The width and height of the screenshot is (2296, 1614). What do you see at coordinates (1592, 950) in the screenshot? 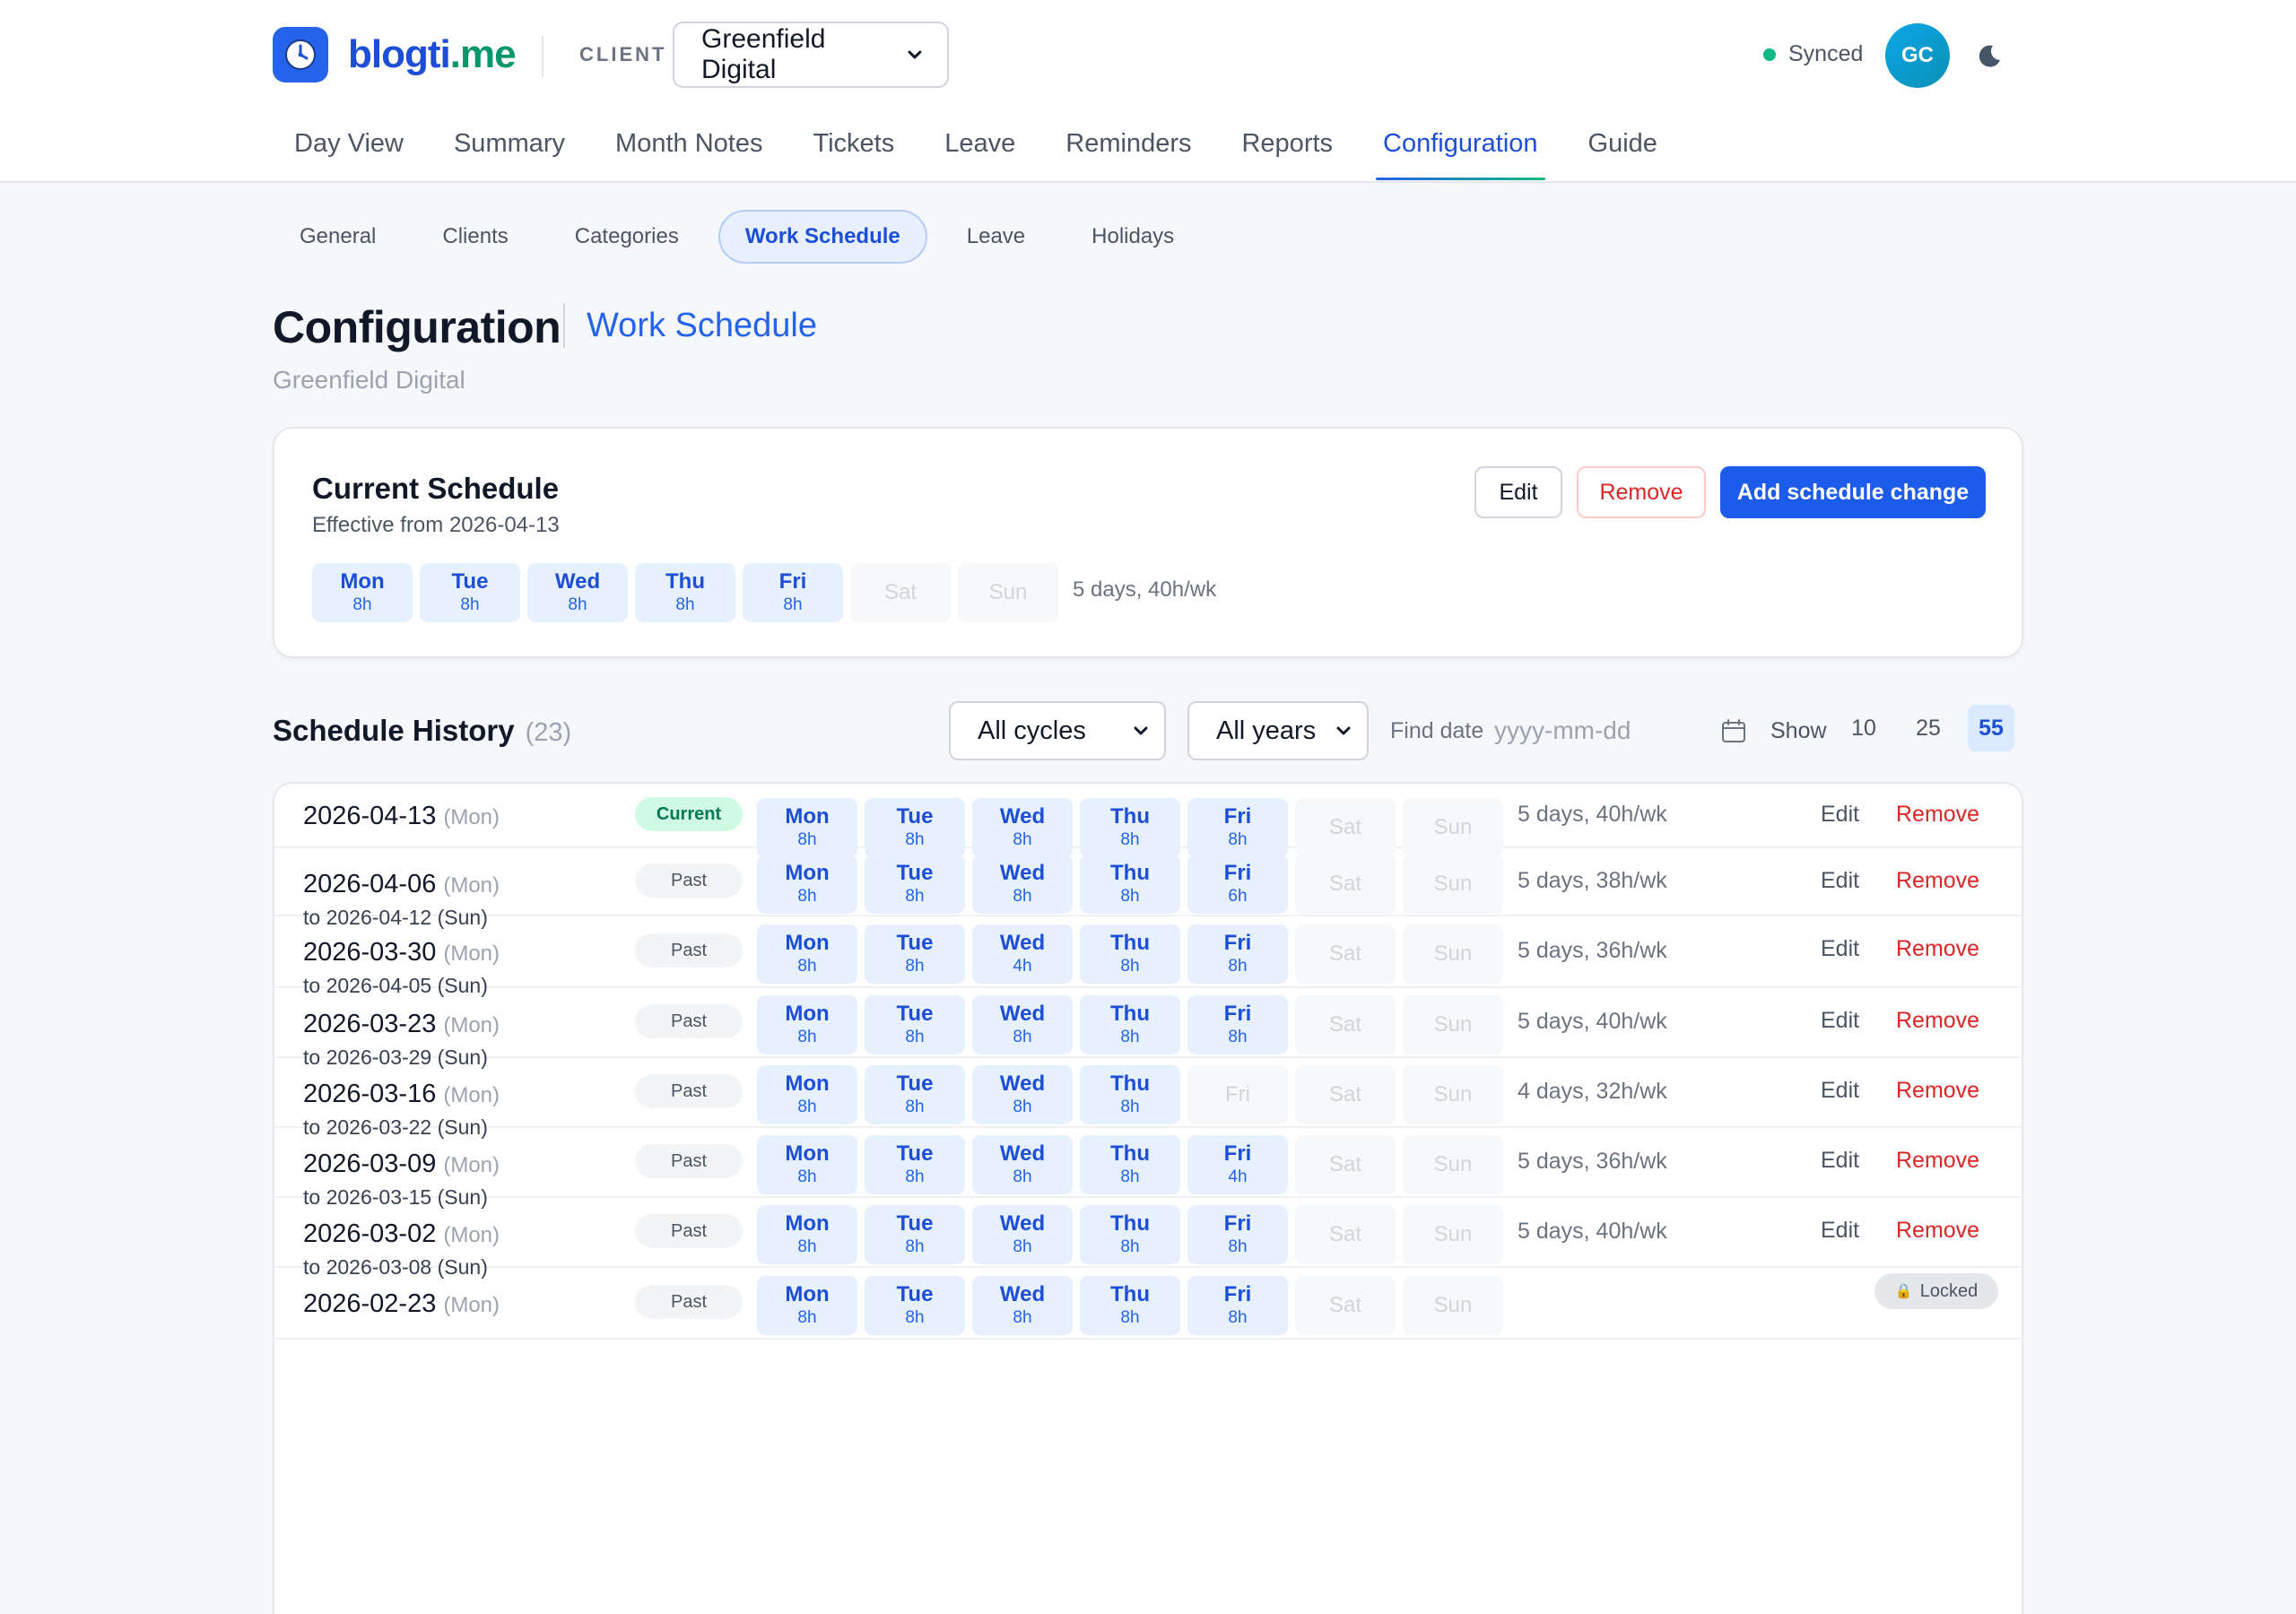
I see `row-summary: 5 days, 36h/wk` at bounding box center [1592, 950].